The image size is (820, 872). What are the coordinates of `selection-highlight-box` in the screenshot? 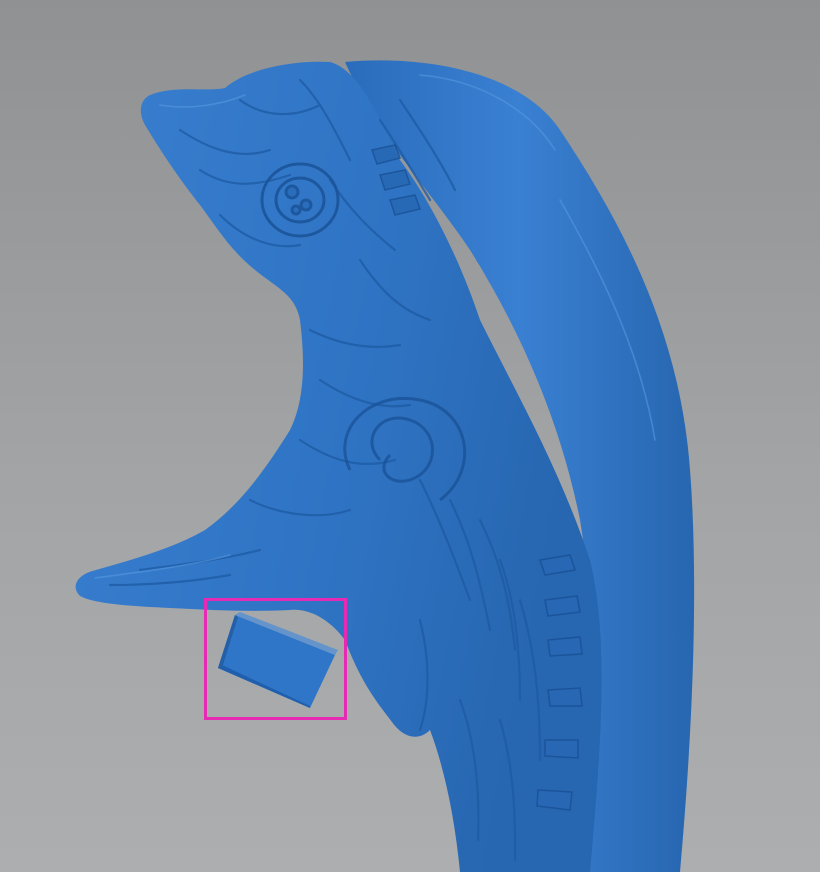 It's located at (275, 659).